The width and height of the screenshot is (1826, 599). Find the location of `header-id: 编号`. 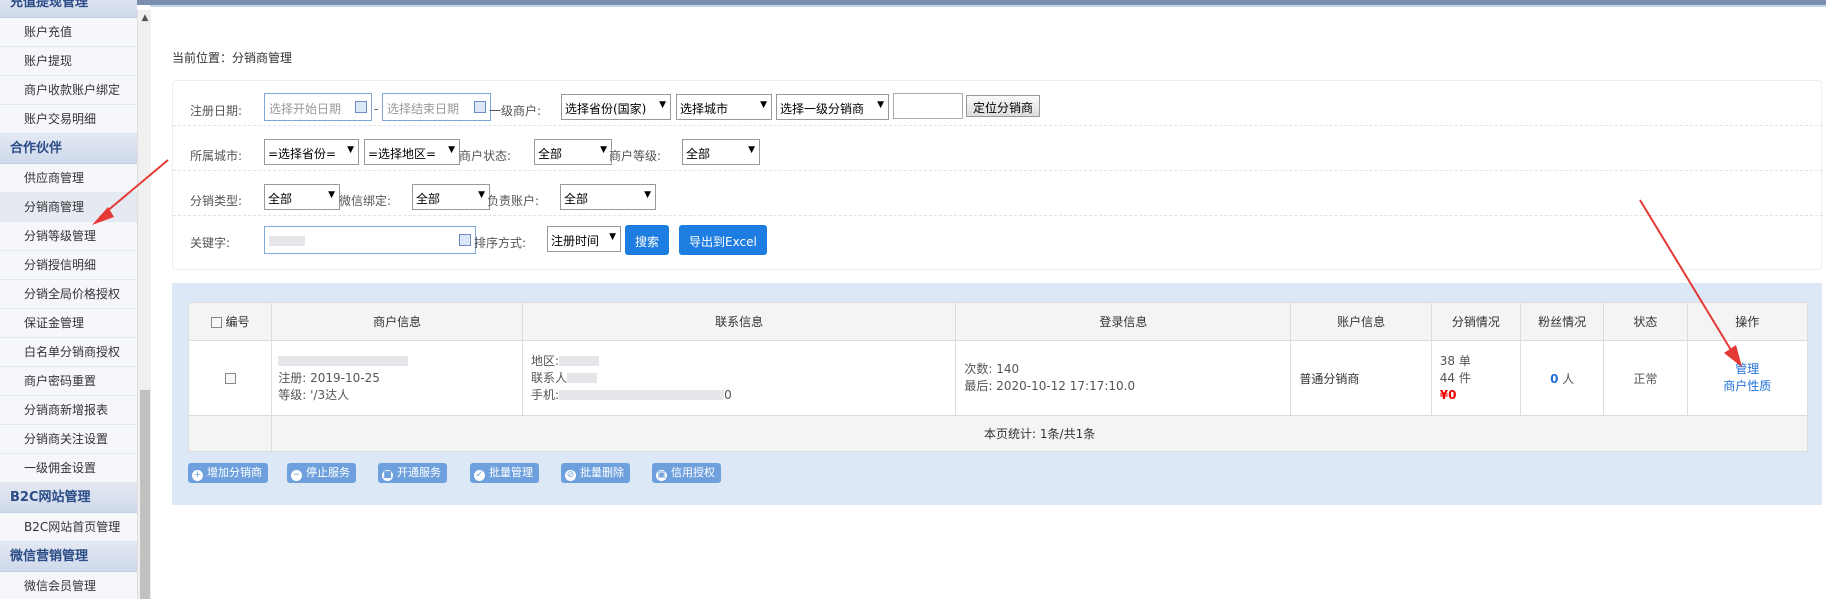

header-id: 编号 is located at coordinates (230, 321).